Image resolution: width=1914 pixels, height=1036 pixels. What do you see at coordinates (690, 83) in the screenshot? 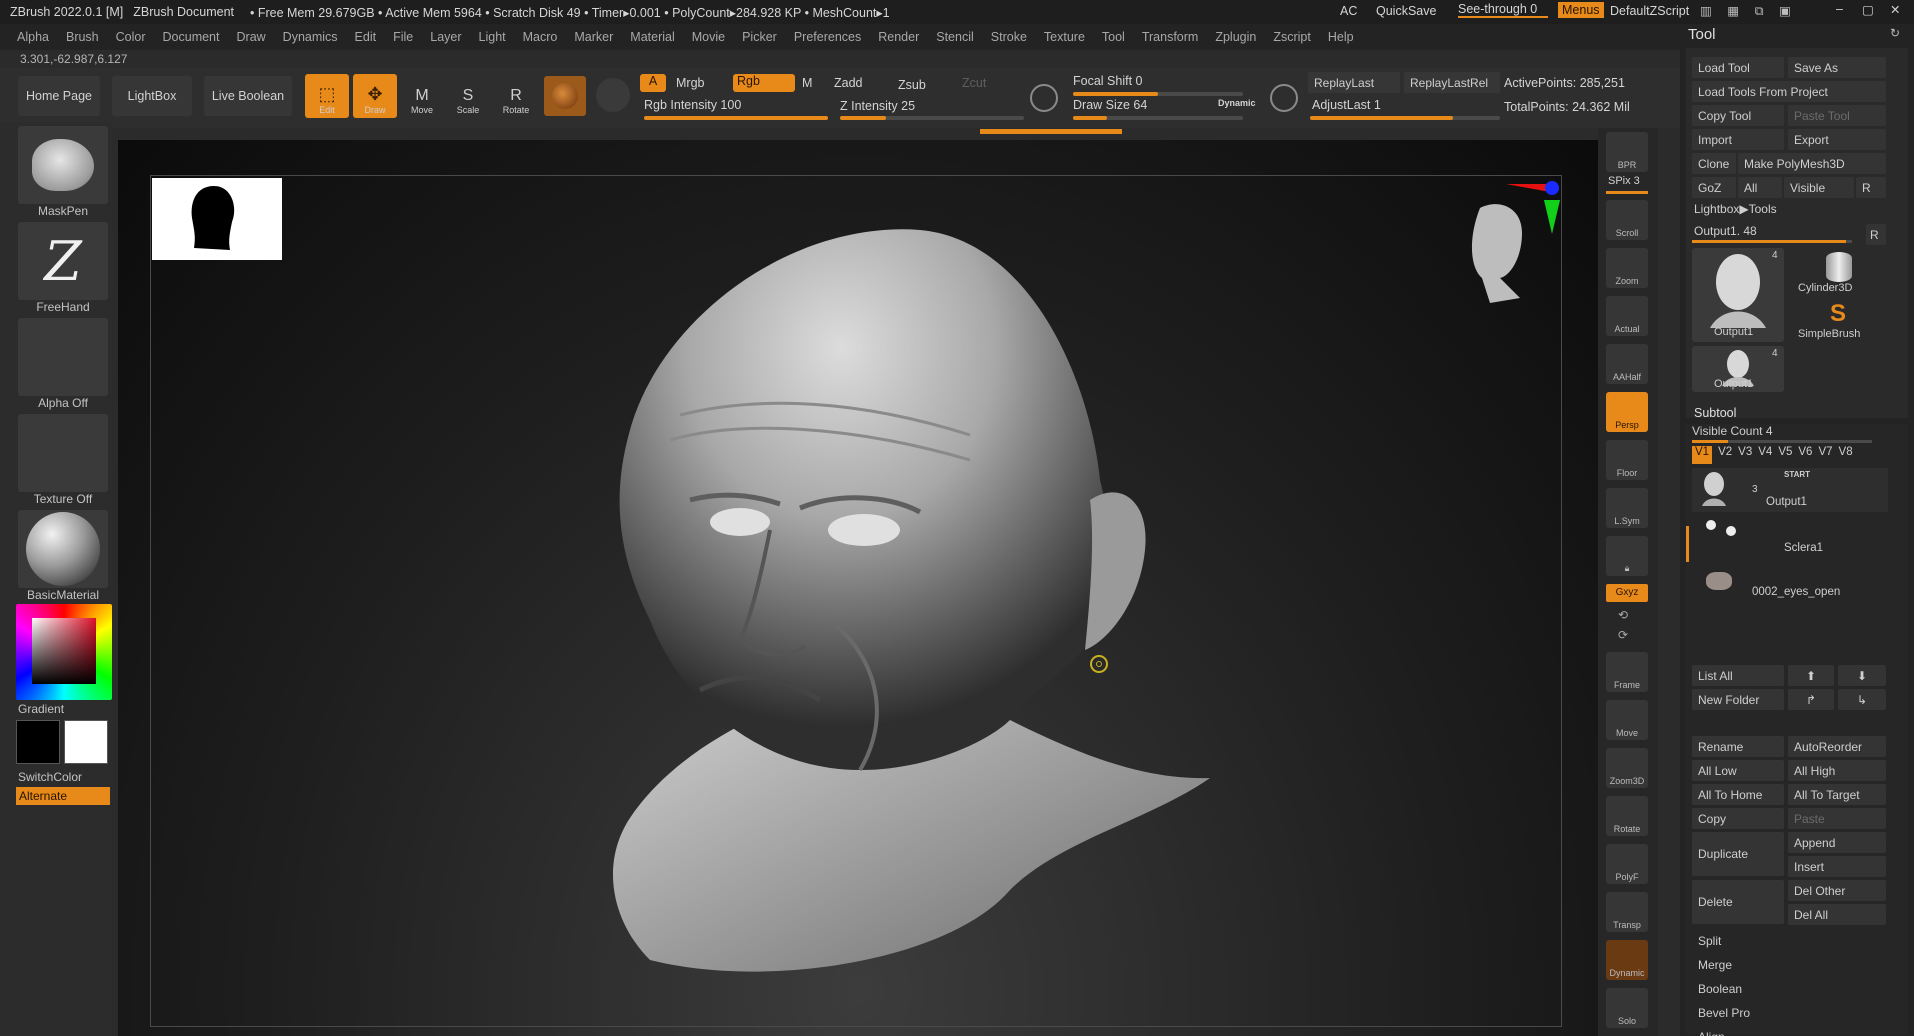
I see `mrgb-toggle: Mrgb` at bounding box center [690, 83].